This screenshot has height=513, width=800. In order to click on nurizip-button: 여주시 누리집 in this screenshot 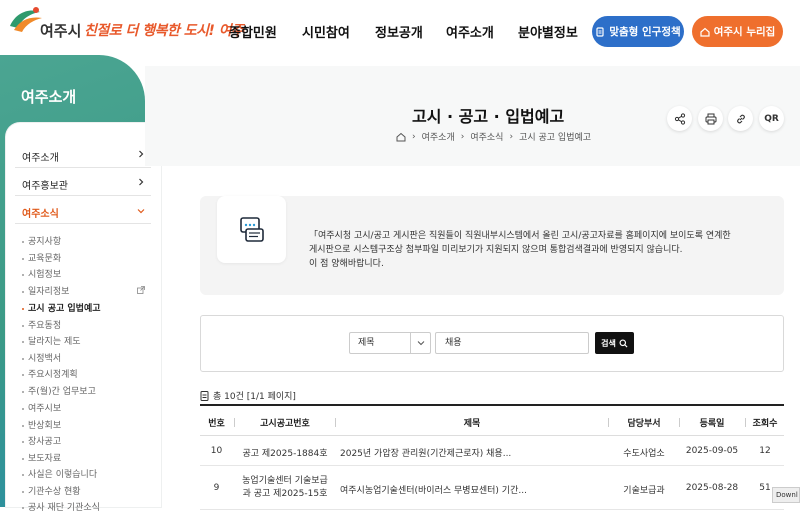, I will do `click(737, 31)`.